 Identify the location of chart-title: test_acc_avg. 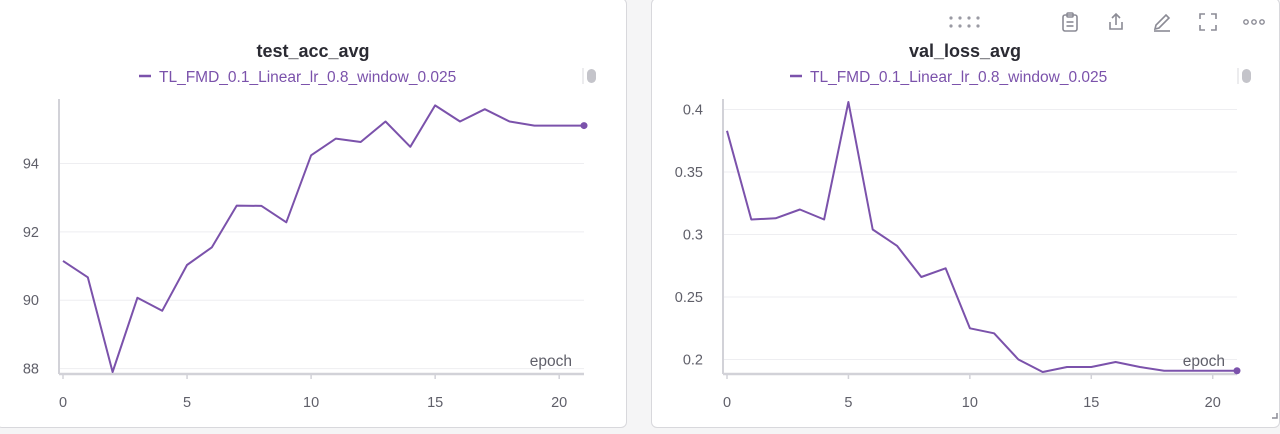
(312, 51).